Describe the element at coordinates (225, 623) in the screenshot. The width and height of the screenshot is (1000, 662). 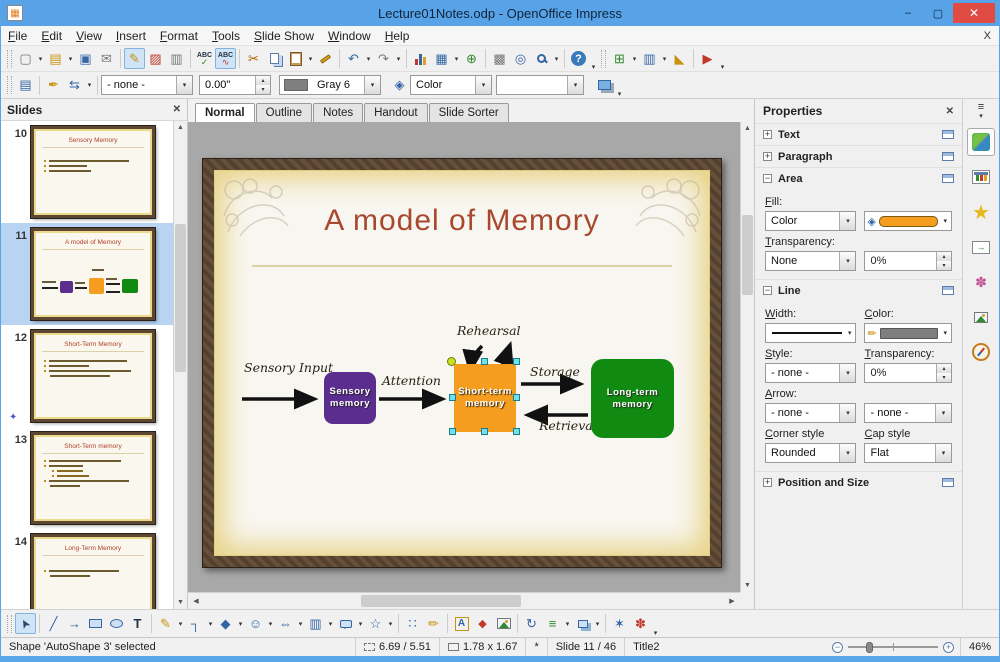
I see `basic-shapes-button: ◆` at that location.